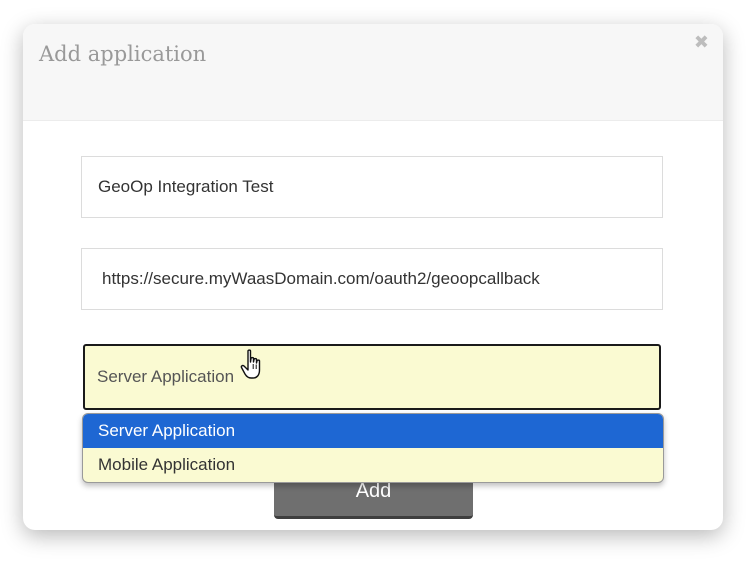 Image resolution: width=755 pixels, height=564 pixels. What do you see at coordinates (123, 54) in the screenshot?
I see `dialog-title: Add application` at bounding box center [123, 54].